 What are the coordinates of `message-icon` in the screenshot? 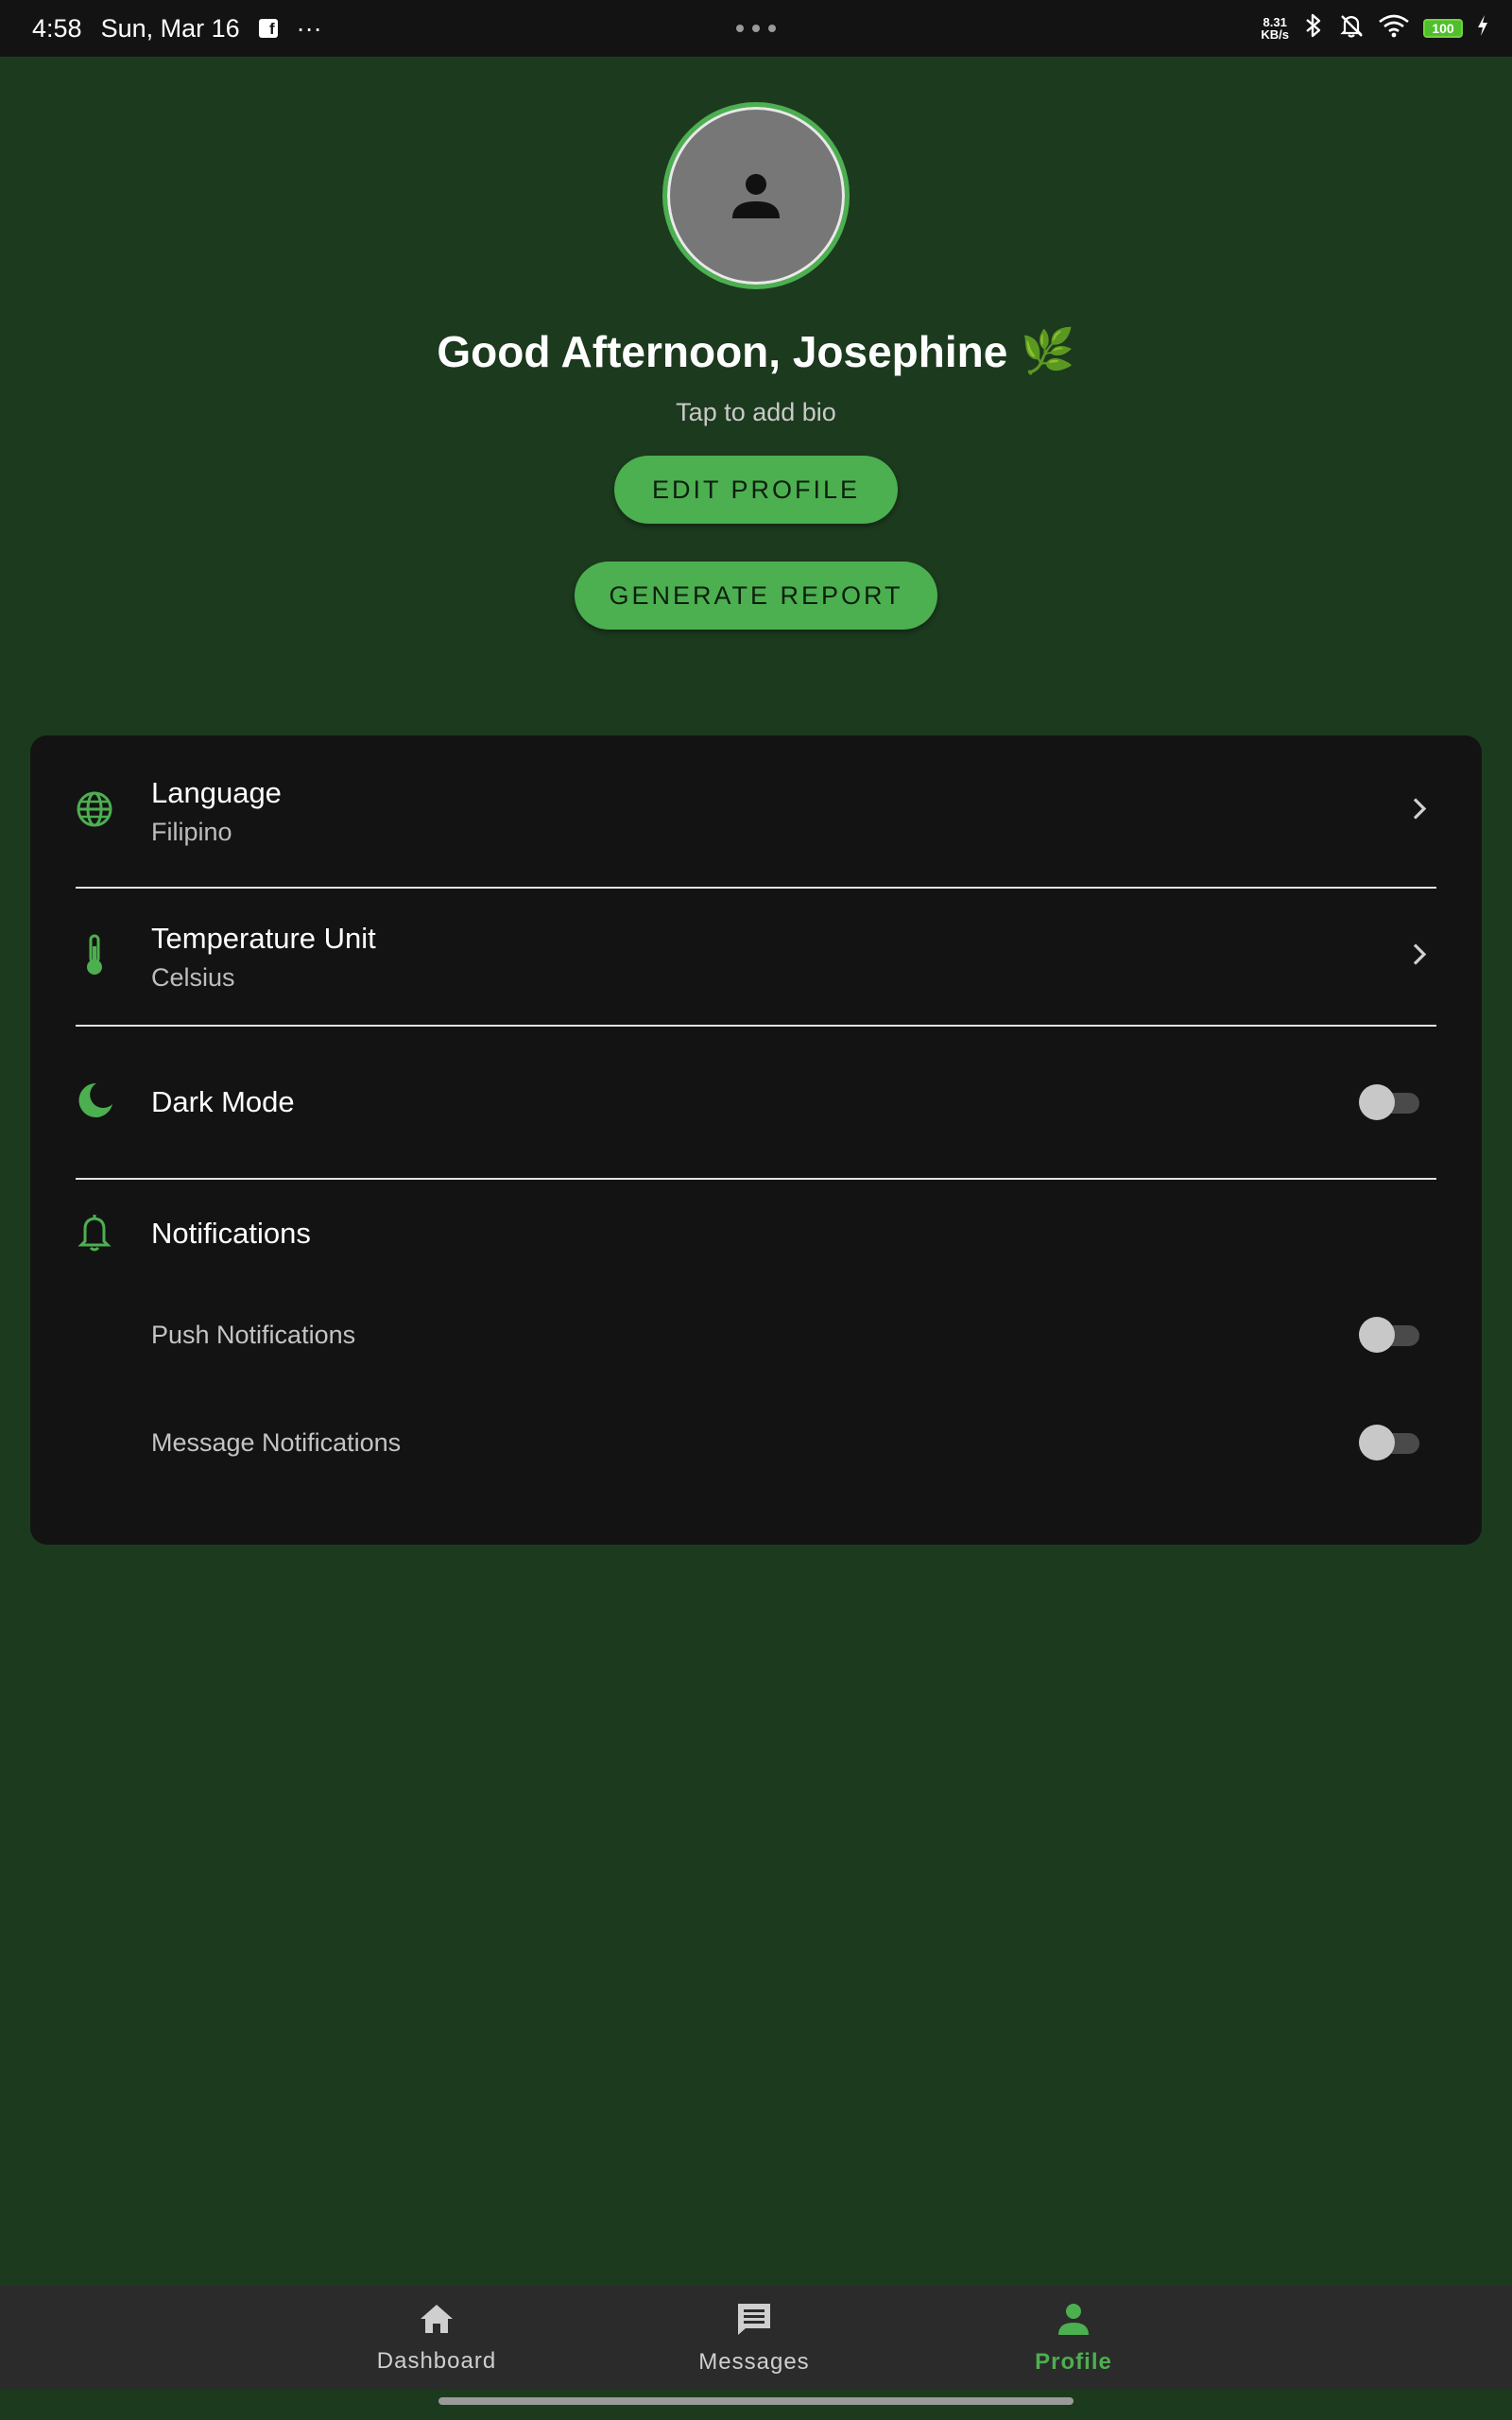 It's located at (754, 2322).